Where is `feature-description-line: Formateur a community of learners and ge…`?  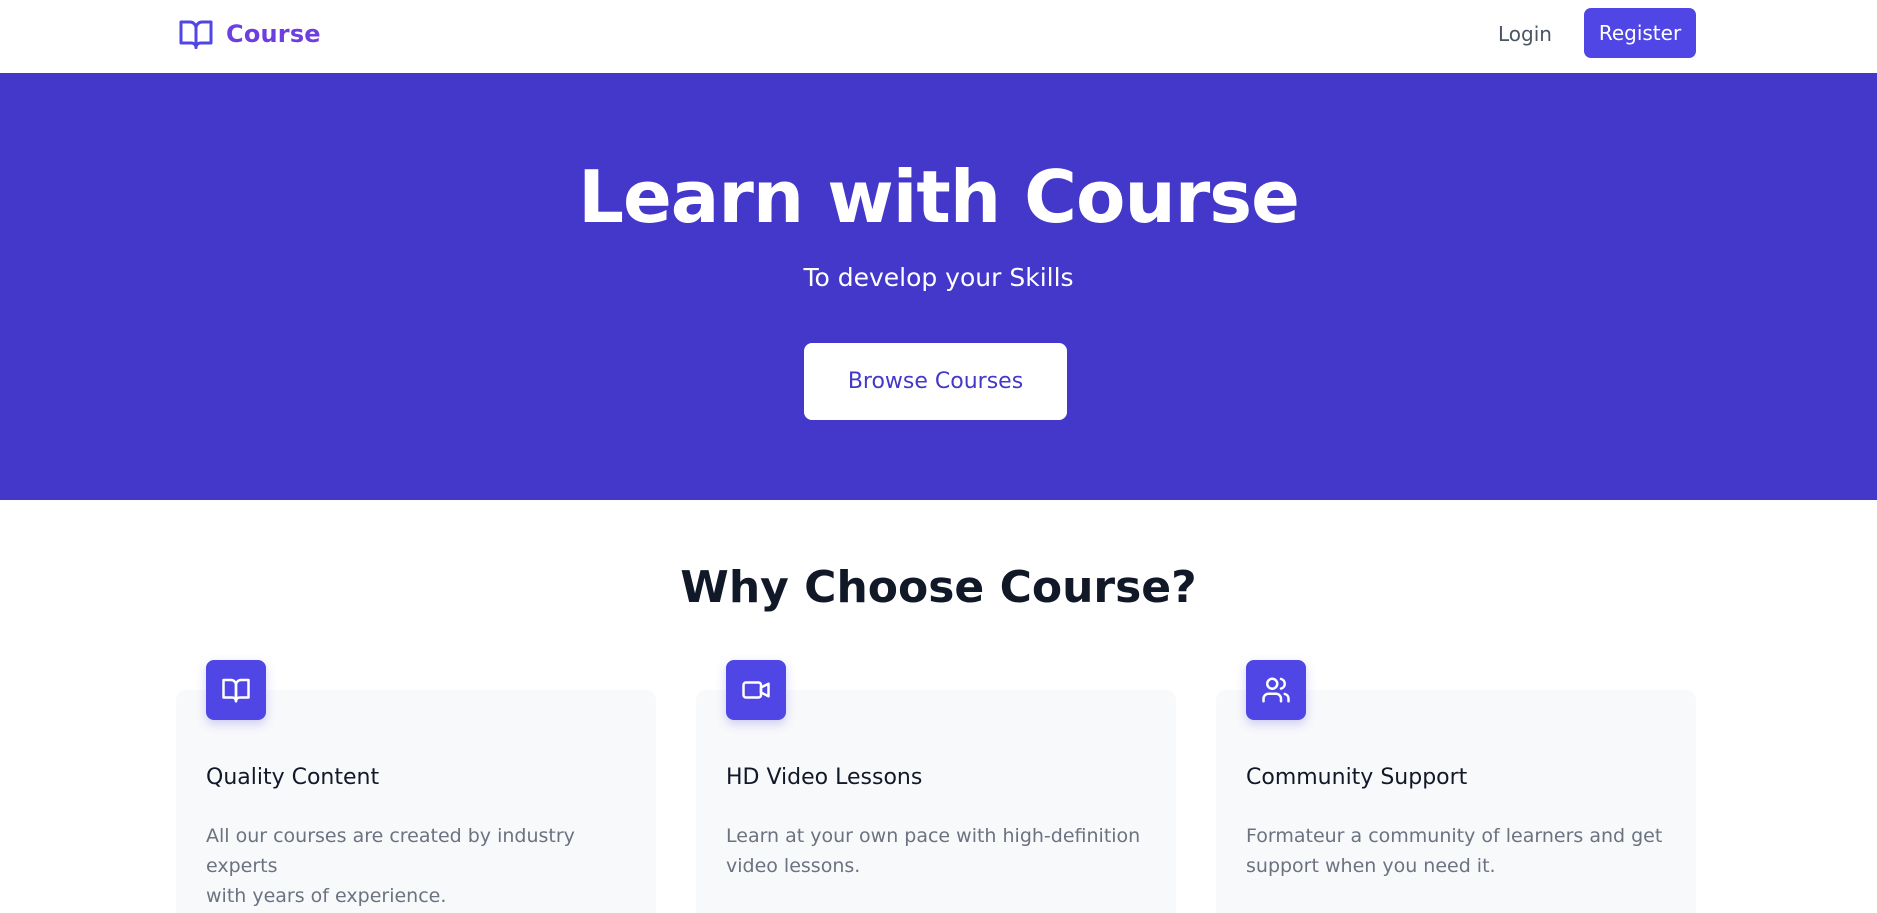 feature-description-line: Formateur a community of learners and ge… is located at coordinates (1454, 836).